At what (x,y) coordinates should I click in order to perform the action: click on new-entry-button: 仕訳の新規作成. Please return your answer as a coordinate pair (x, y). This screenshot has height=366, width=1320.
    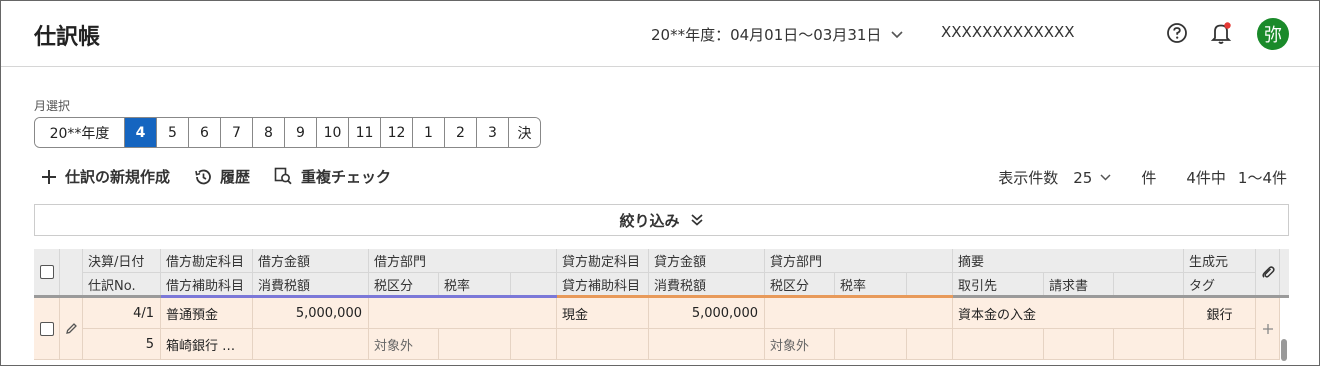
    Looking at the image, I should click on (105, 176).